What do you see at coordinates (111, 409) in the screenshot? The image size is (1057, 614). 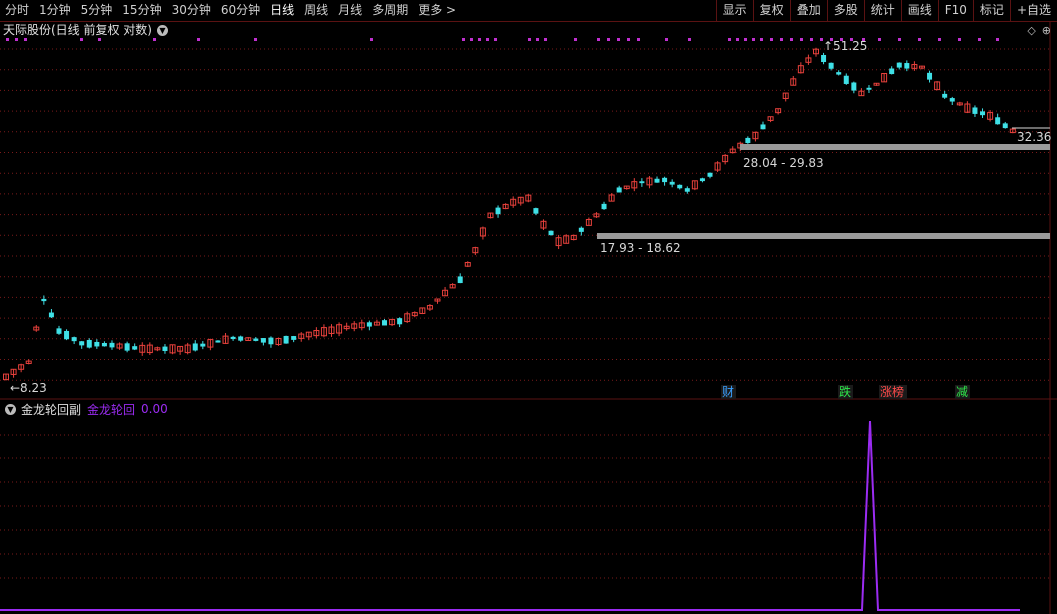 I see `indicator-series-name: 金龙轮回` at bounding box center [111, 409].